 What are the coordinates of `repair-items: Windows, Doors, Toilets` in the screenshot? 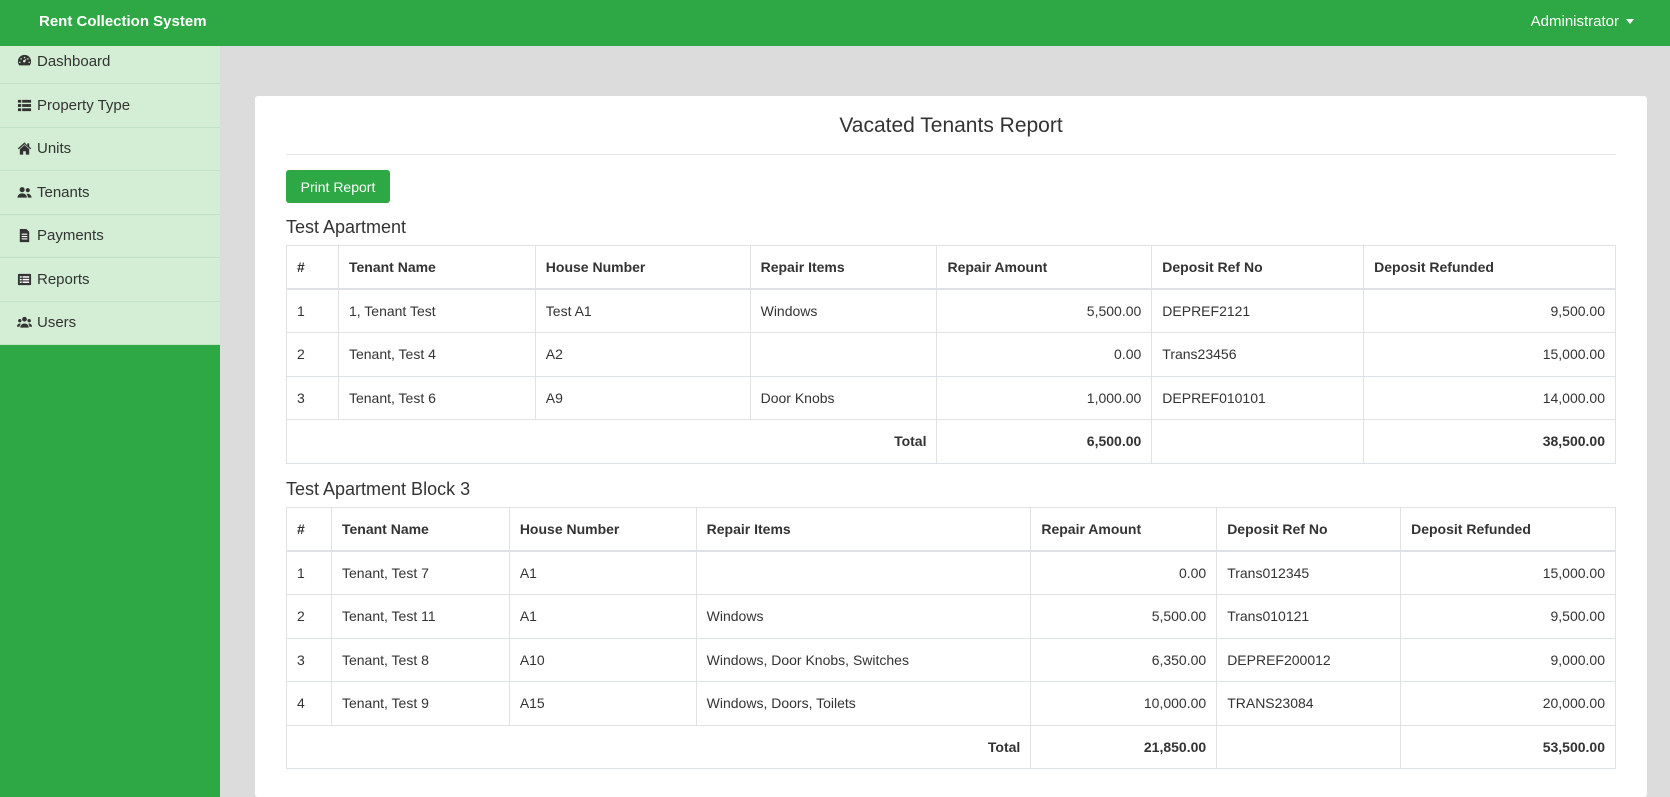 It's located at (863, 703).